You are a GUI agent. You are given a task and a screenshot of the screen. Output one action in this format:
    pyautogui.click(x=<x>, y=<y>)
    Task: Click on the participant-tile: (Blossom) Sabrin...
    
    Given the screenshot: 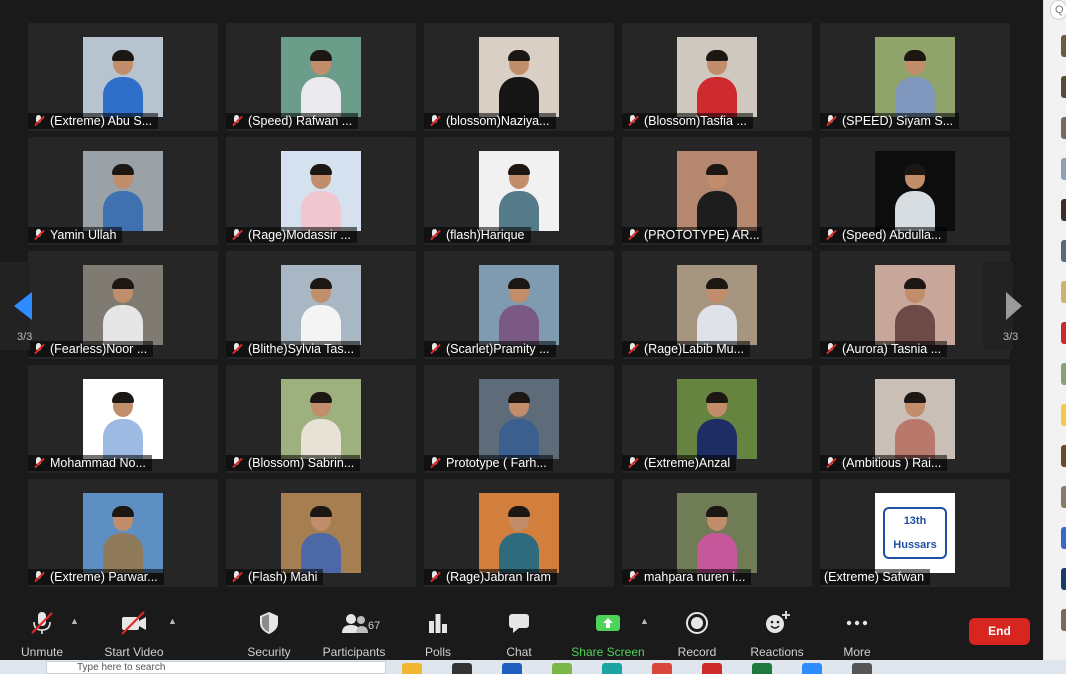 What is the action you would take?
    pyautogui.click(x=321, y=419)
    